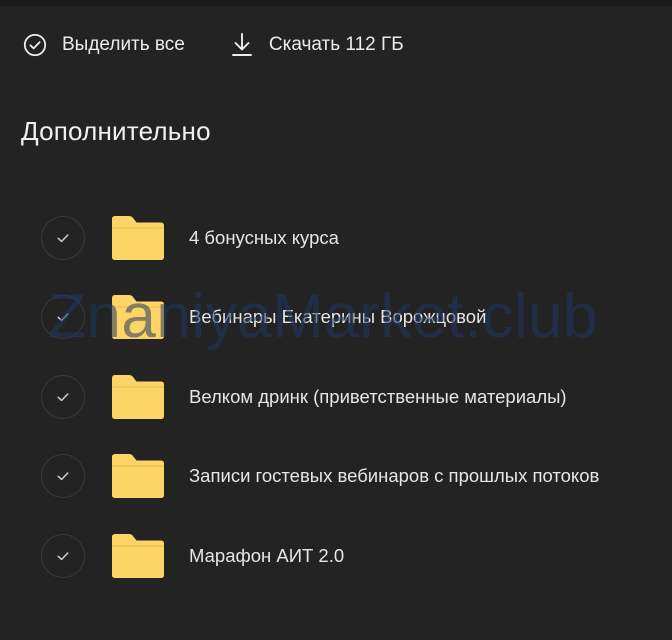 The image size is (672, 640). Describe the element at coordinates (213, 45) in the screenshot. I see `toolbar: Выделить все Скачать 112 ГБ` at that location.